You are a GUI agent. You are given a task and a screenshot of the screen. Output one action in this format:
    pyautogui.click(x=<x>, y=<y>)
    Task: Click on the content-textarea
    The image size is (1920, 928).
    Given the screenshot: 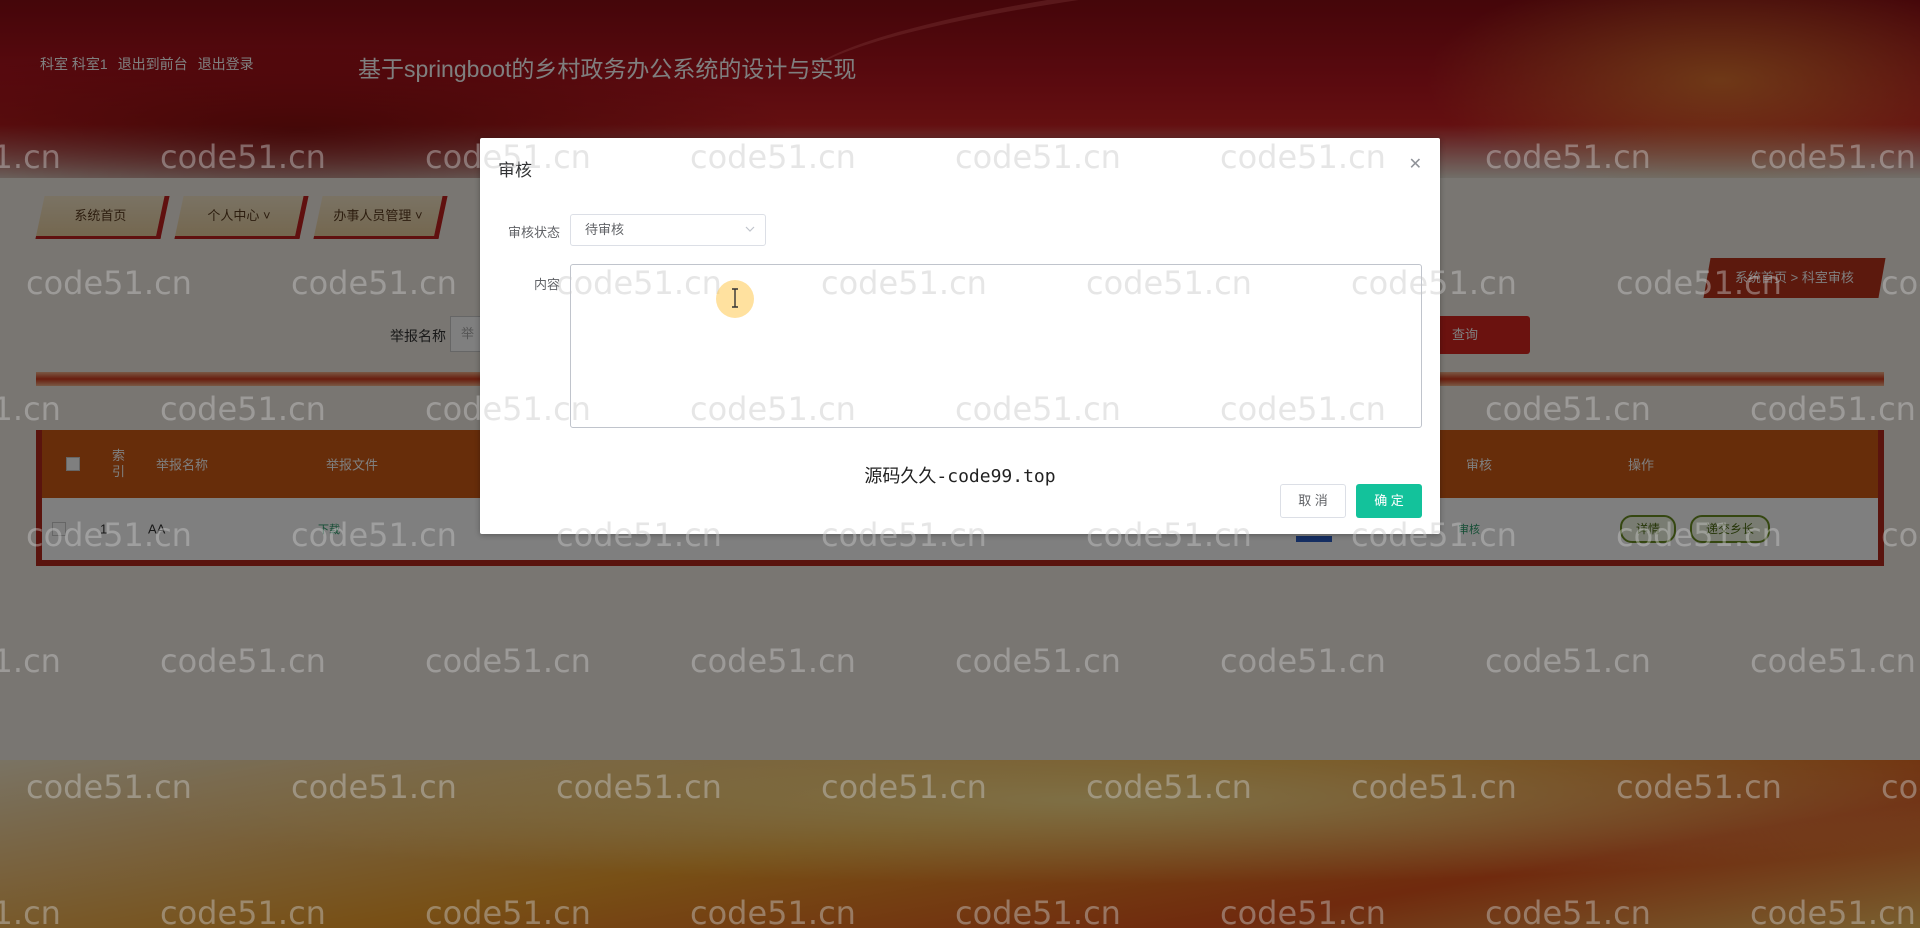 What is the action you would take?
    pyautogui.click(x=996, y=346)
    